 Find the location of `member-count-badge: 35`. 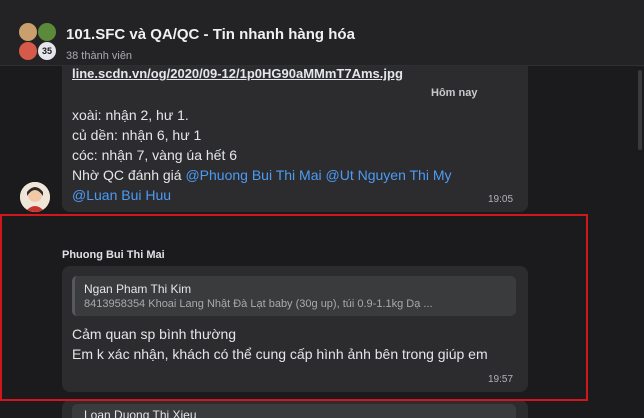

member-count-badge: 35 is located at coordinates (47, 51).